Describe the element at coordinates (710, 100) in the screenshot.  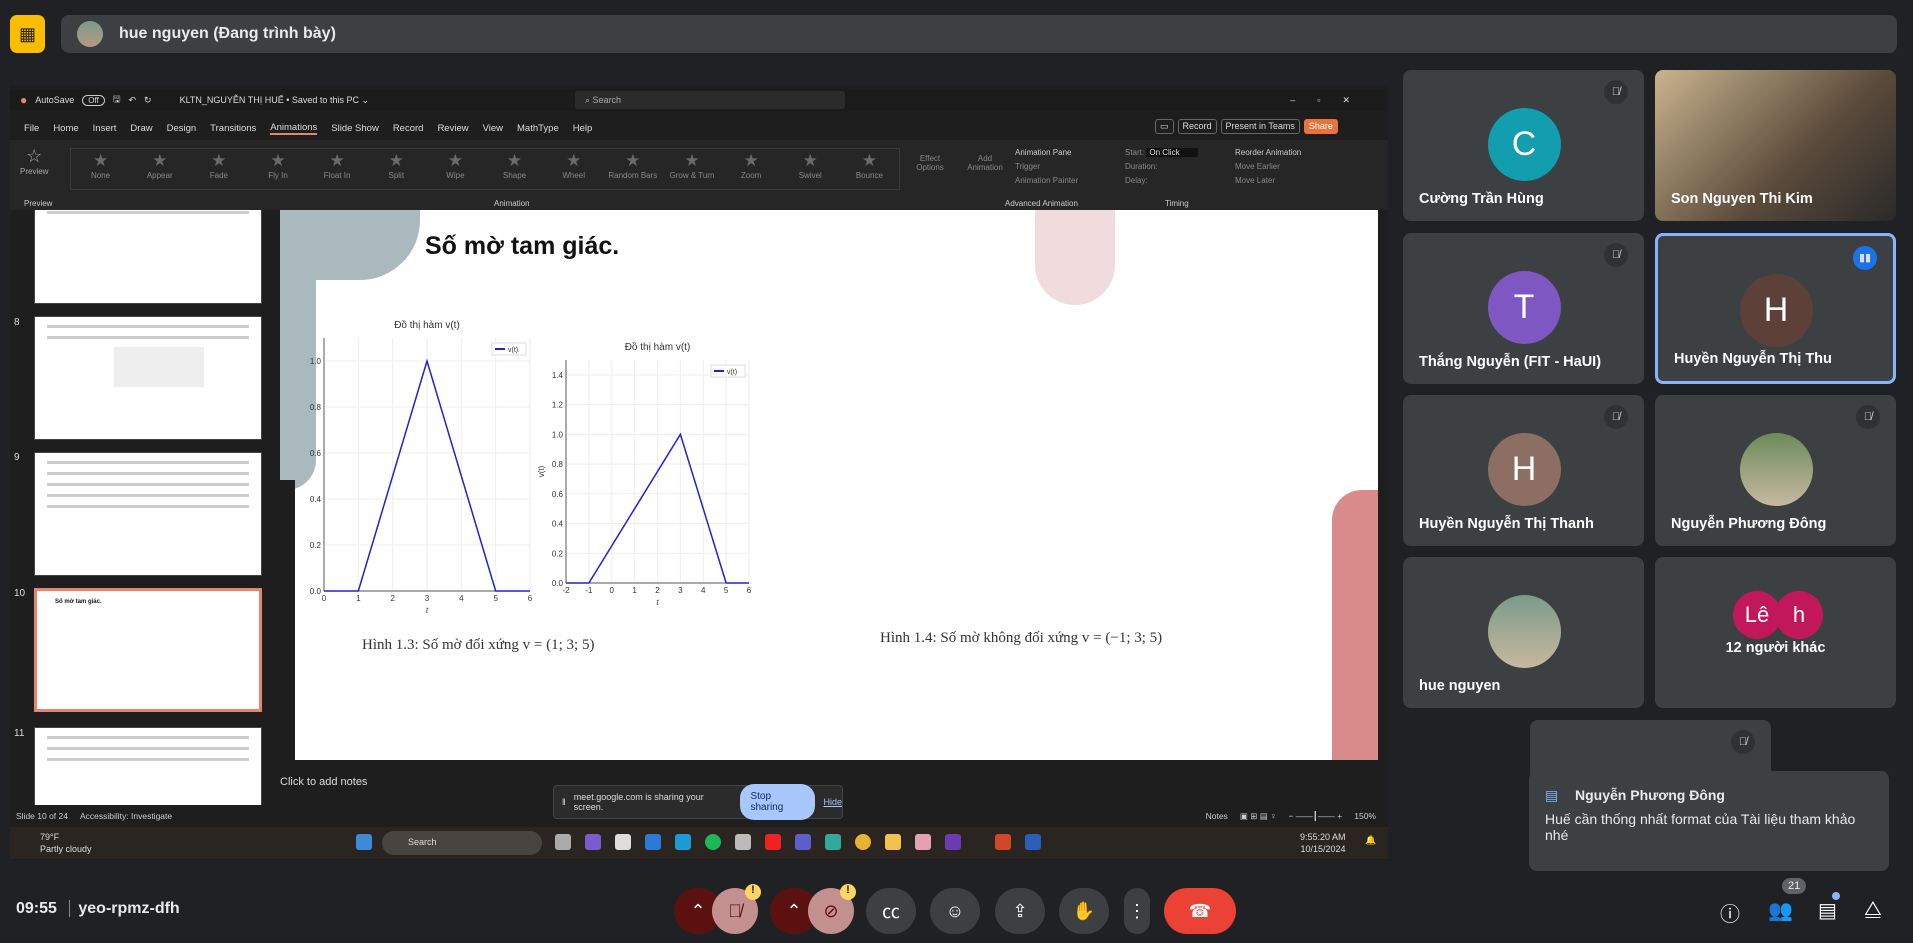
I see `search-input: ⌕ Search` at that location.